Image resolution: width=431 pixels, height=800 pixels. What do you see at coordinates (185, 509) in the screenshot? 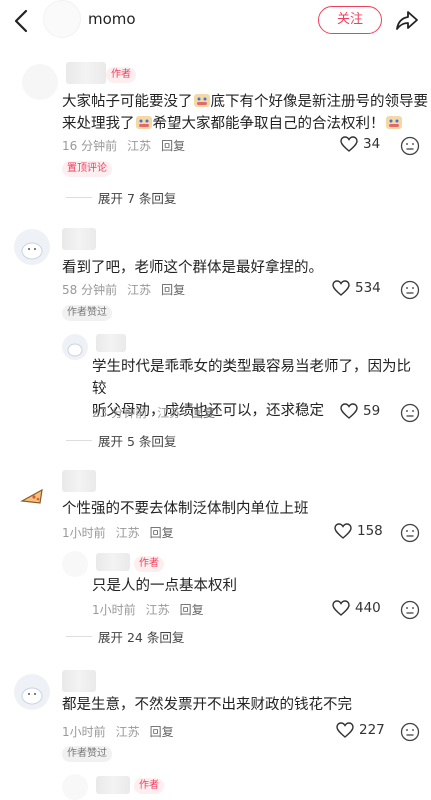
I see `comment-text: 个性强的不要去体制泛体制内单位上班` at bounding box center [185, 509].